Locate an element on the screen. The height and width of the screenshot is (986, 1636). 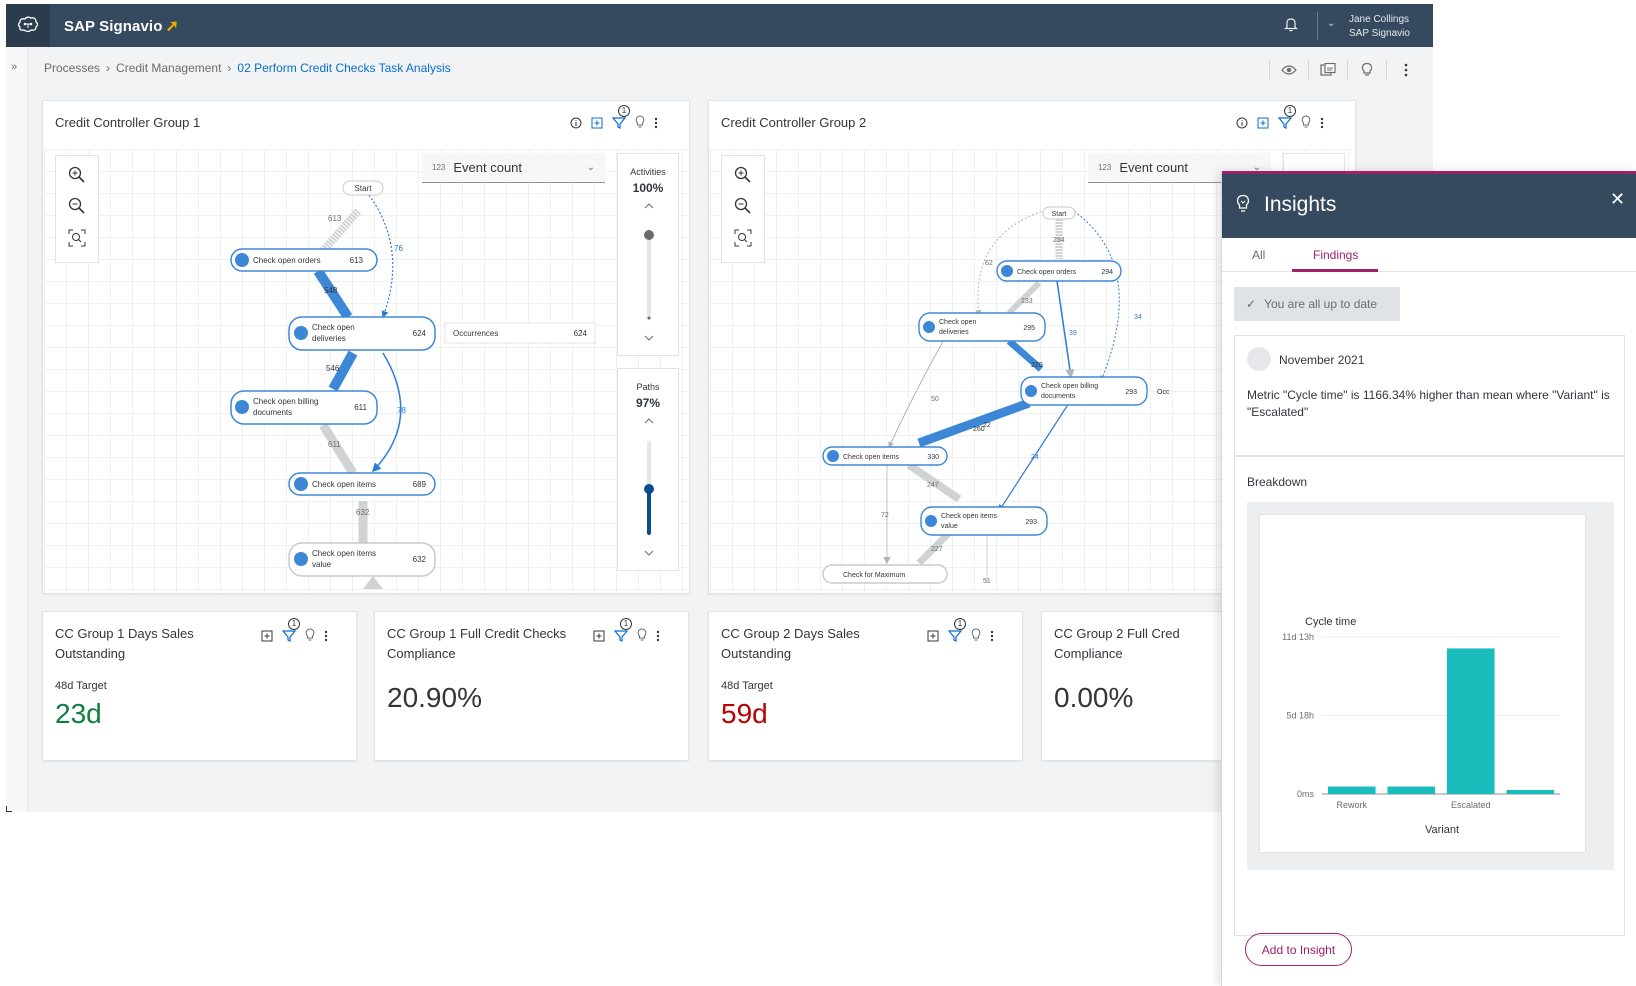
node-check-open-items-value: Check open items value 632 is located at coordinates (362, 559).